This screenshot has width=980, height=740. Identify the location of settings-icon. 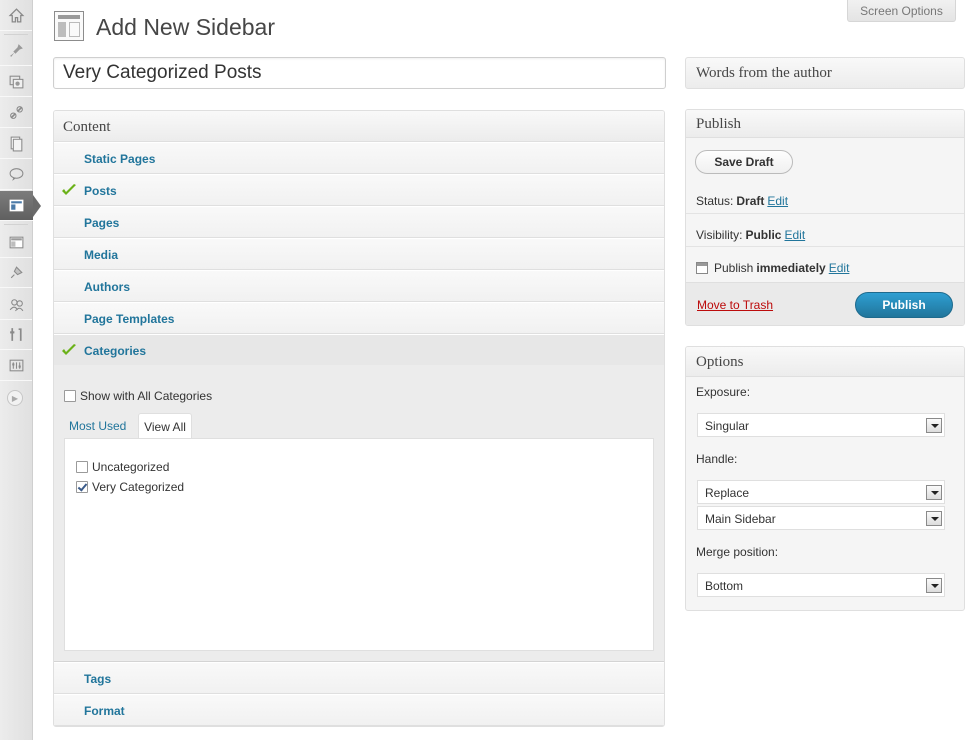
(16, 366).